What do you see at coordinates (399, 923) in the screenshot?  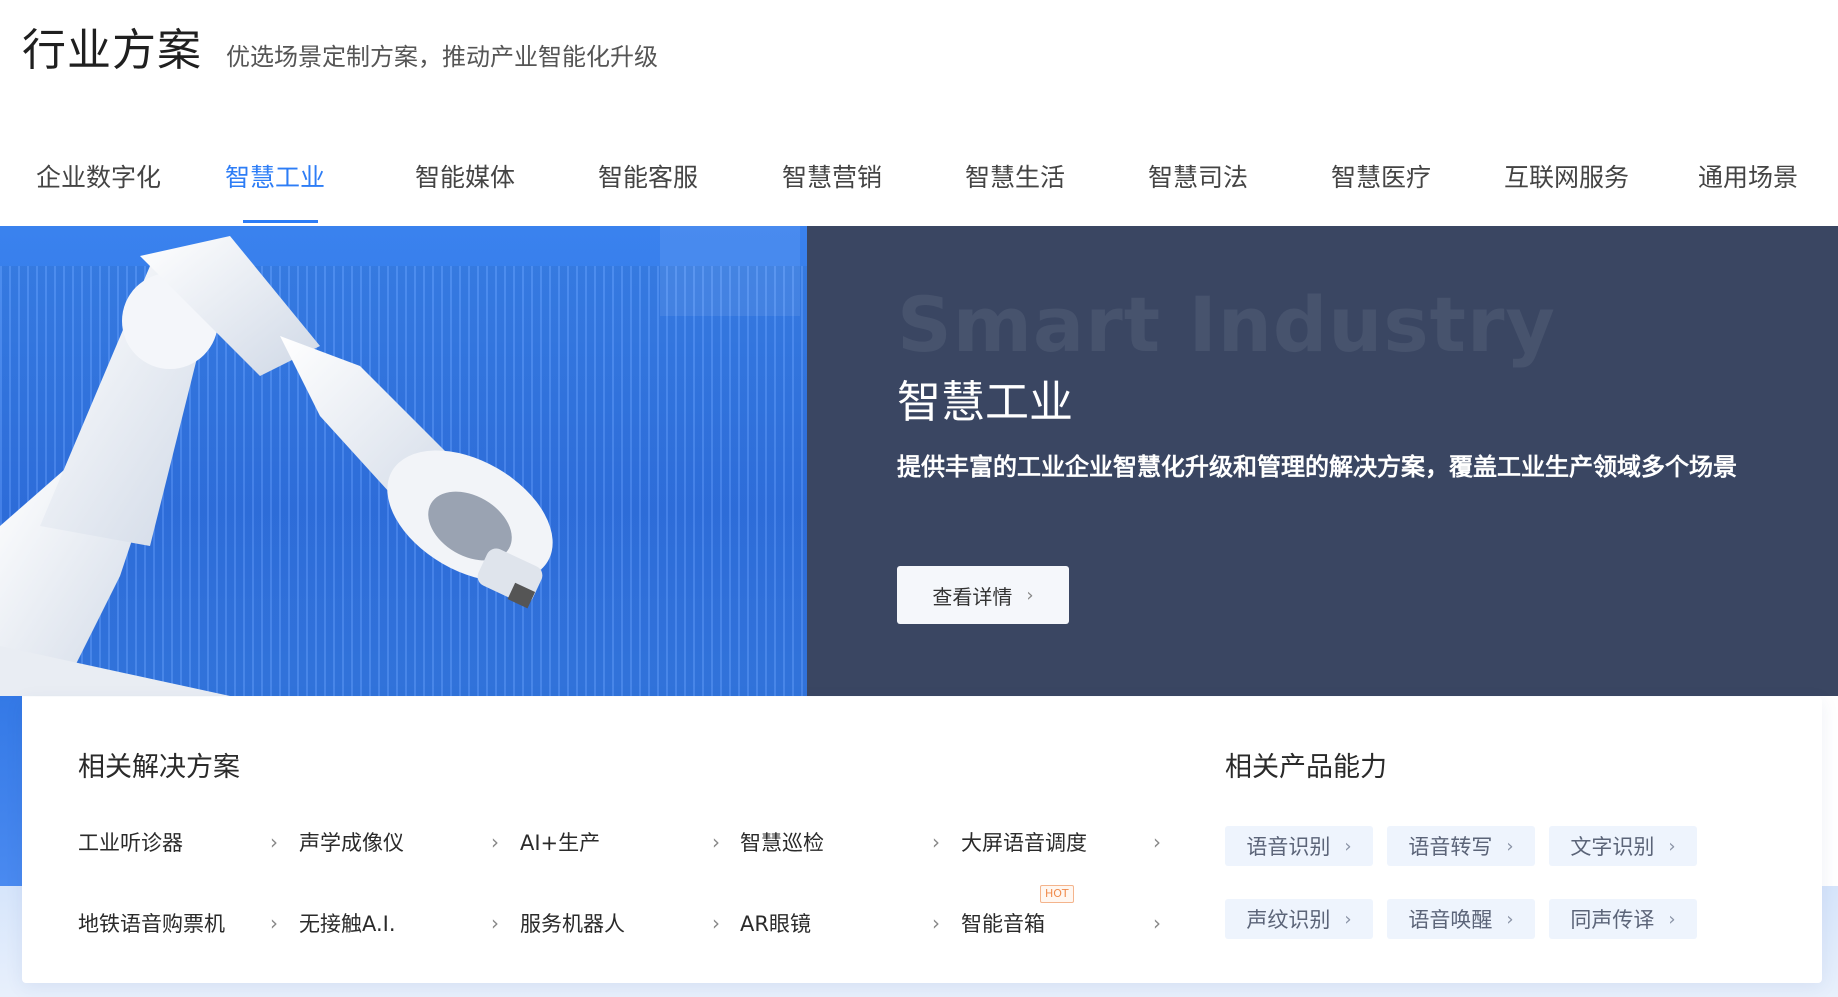 I see `solution-item-contactless-ai: 无接触A.I. ›` at bounding box center [399, 923].